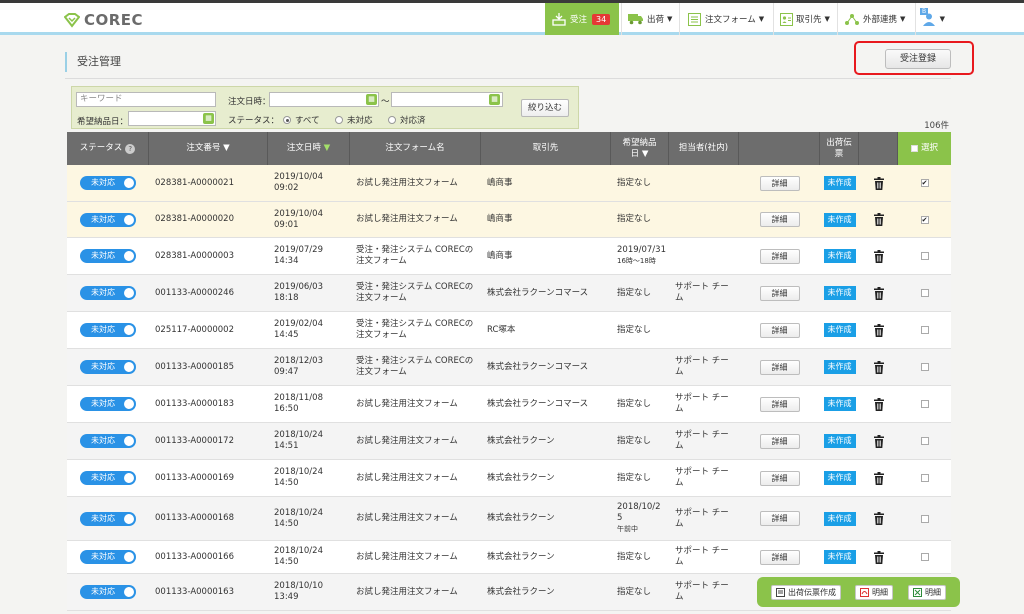  What do you see at coordinates (809, 20) in the screenshot?
I see `nav-partners-label: 取引先` at bounding box center [809, 20].